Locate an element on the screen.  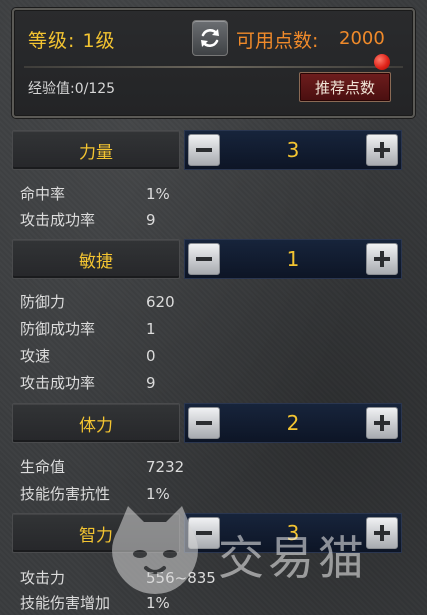
decrease-strength-button is located at coordinates (204, 150).